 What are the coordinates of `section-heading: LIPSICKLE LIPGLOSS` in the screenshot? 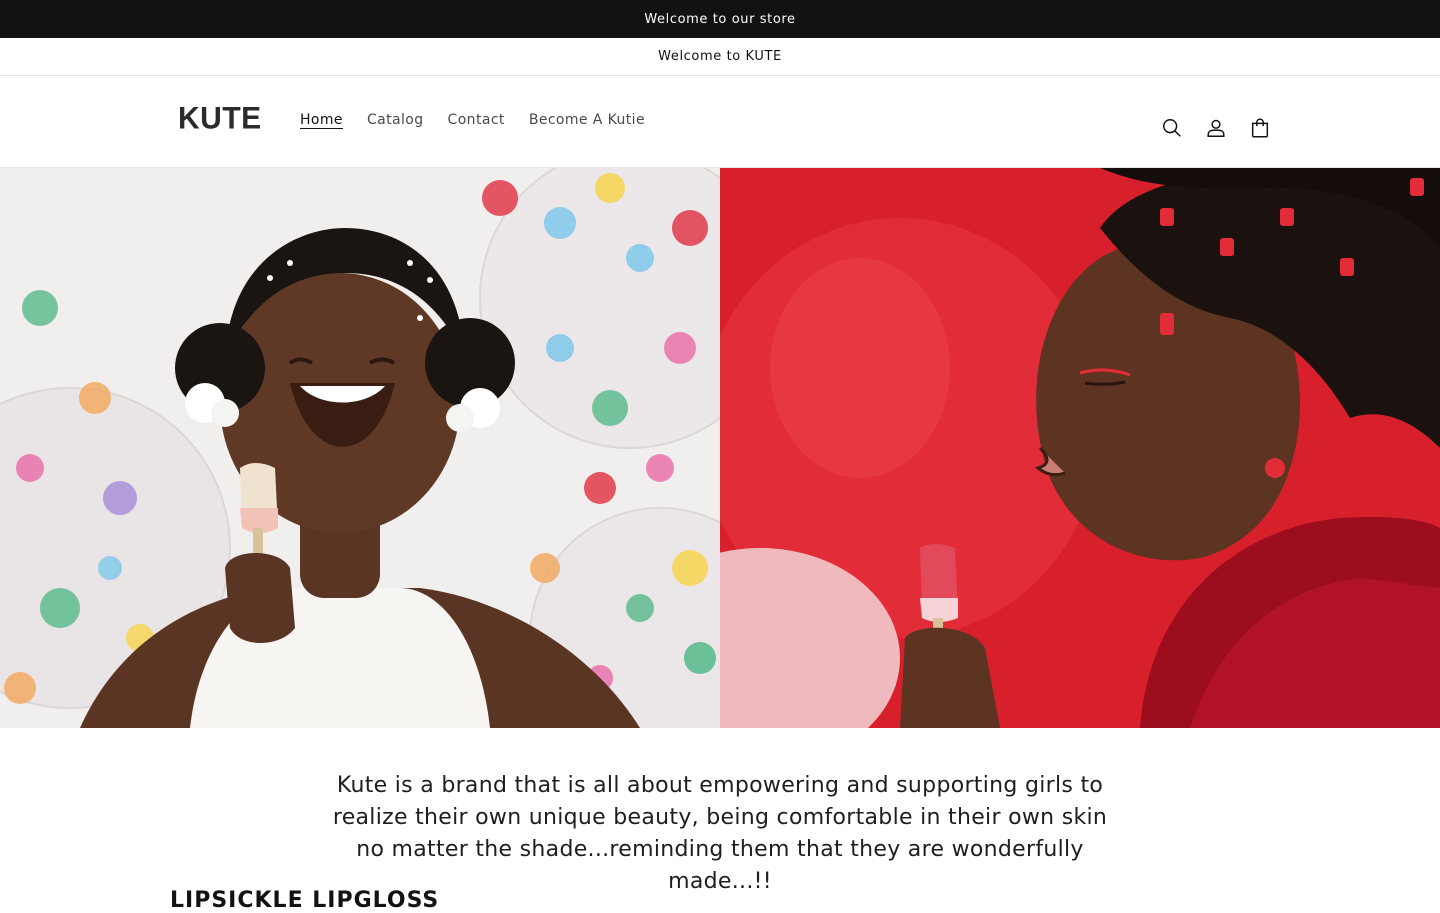 It's located at (305, 900).